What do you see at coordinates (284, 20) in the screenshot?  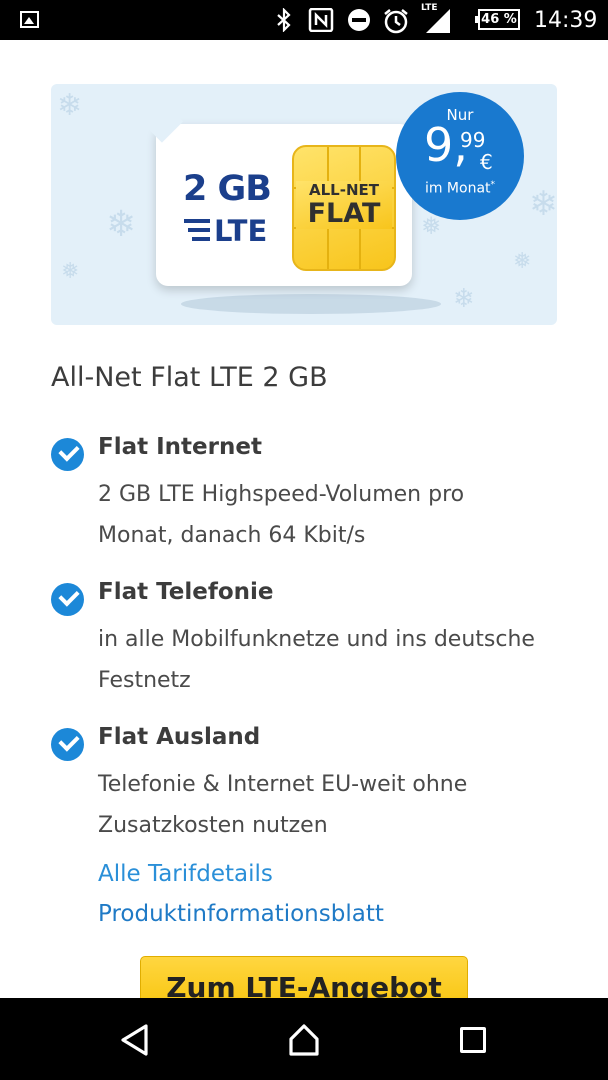 I see `bluetooth-icon` at bounding box center [284, 20].